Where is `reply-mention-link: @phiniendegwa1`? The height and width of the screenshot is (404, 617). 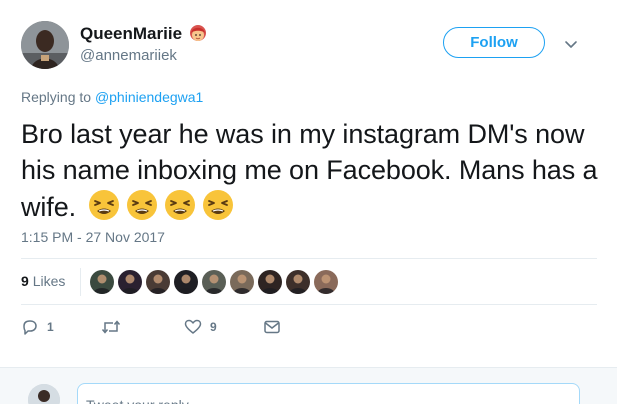
reply-mention-link: @phiniendegwa1 is located at coordinates (149, 97).